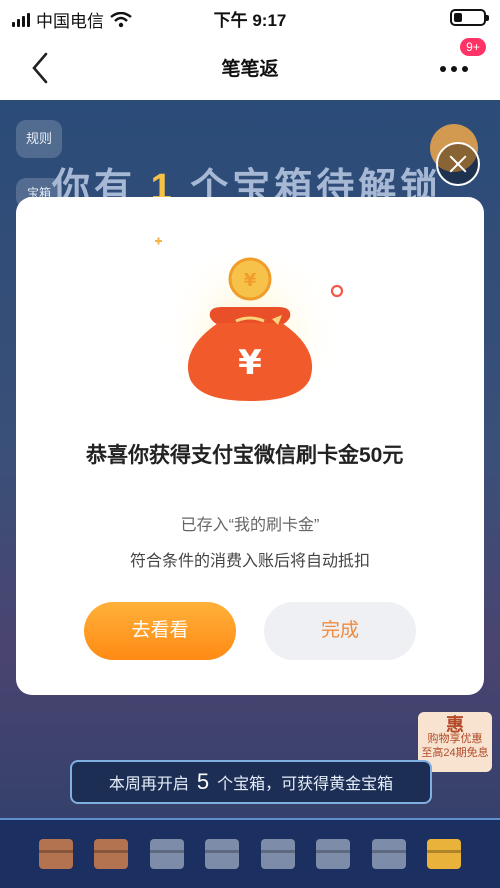 The image size is (500, 888). I want to click on status-time: 下午 9:17, so click(250, 20).